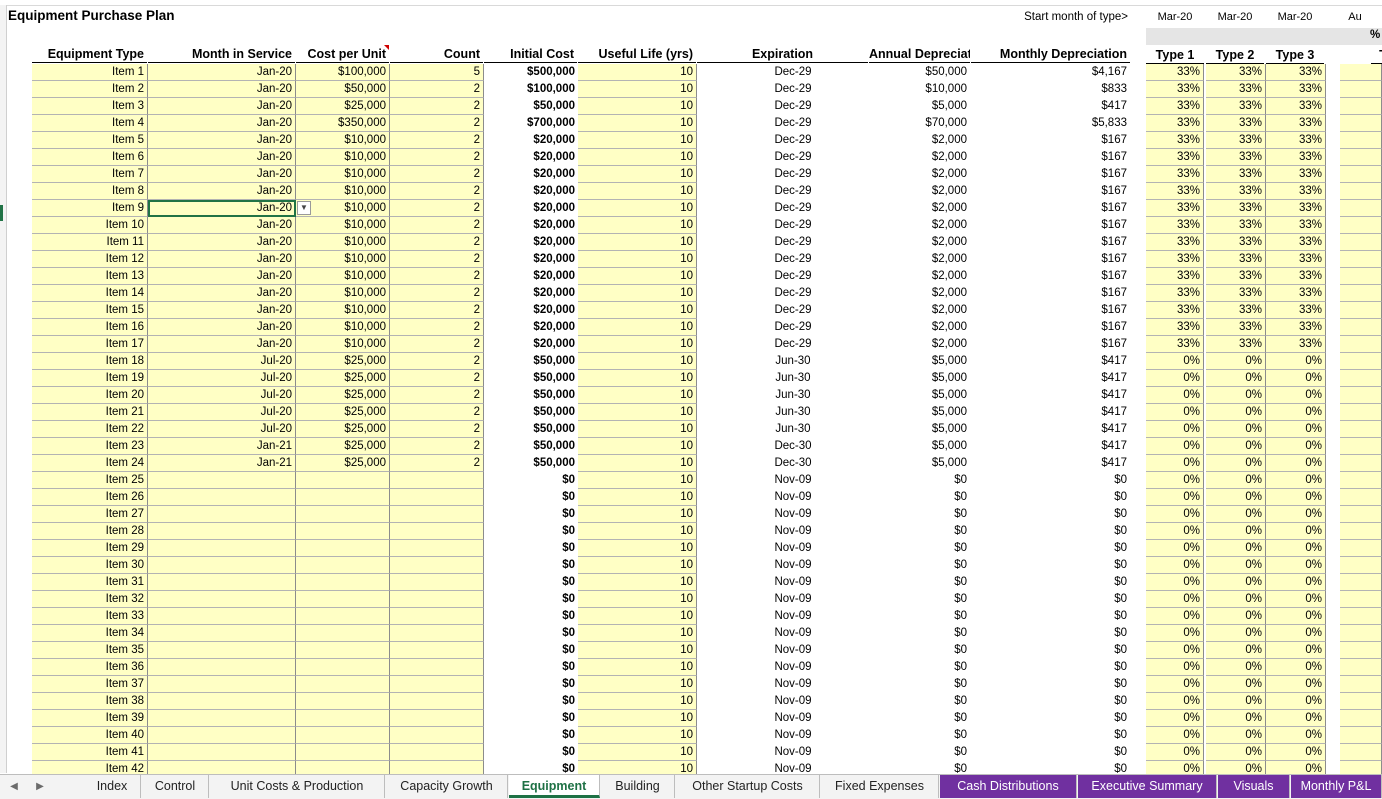 The height and width of the screenshot is (799, 1382). I want to click on equipment-type-cell: Item 2, so click(90, 89).